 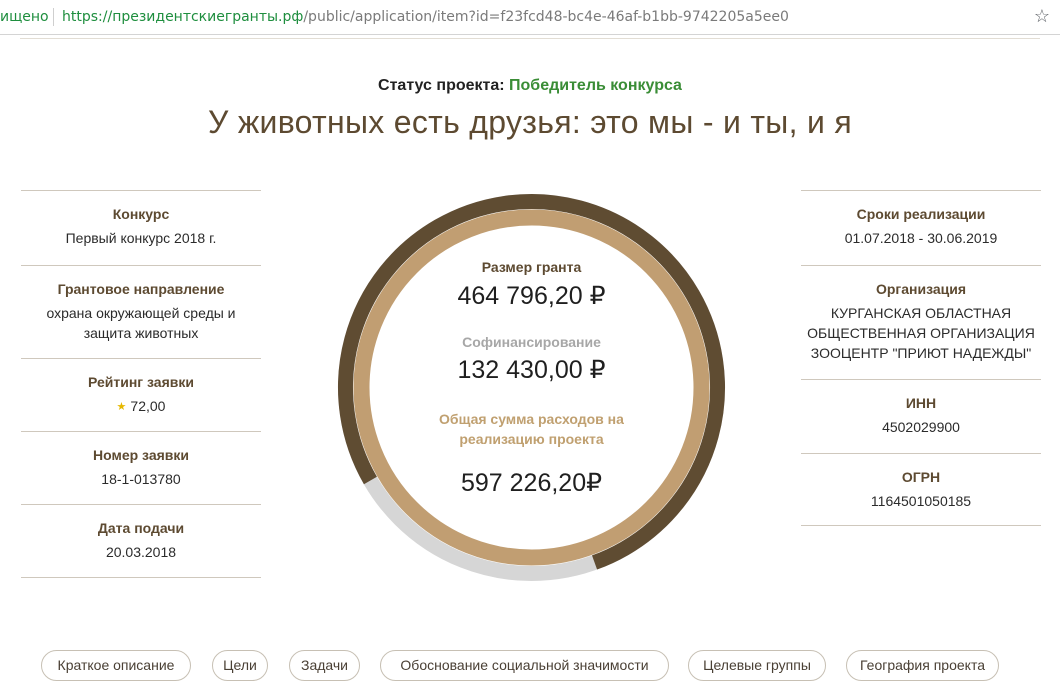 What do you see at coordinates (921, 214) in the screenshot?
I see `period-label: Сроки реализации` at bounding box center [921, 214].